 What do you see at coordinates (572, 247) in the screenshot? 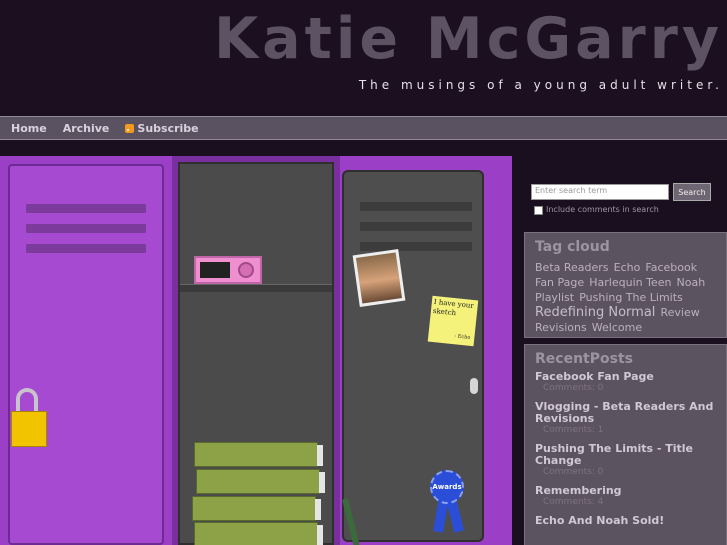
I see `tag-cloud-title: Tag cloud` at bounding box center [572, 247].